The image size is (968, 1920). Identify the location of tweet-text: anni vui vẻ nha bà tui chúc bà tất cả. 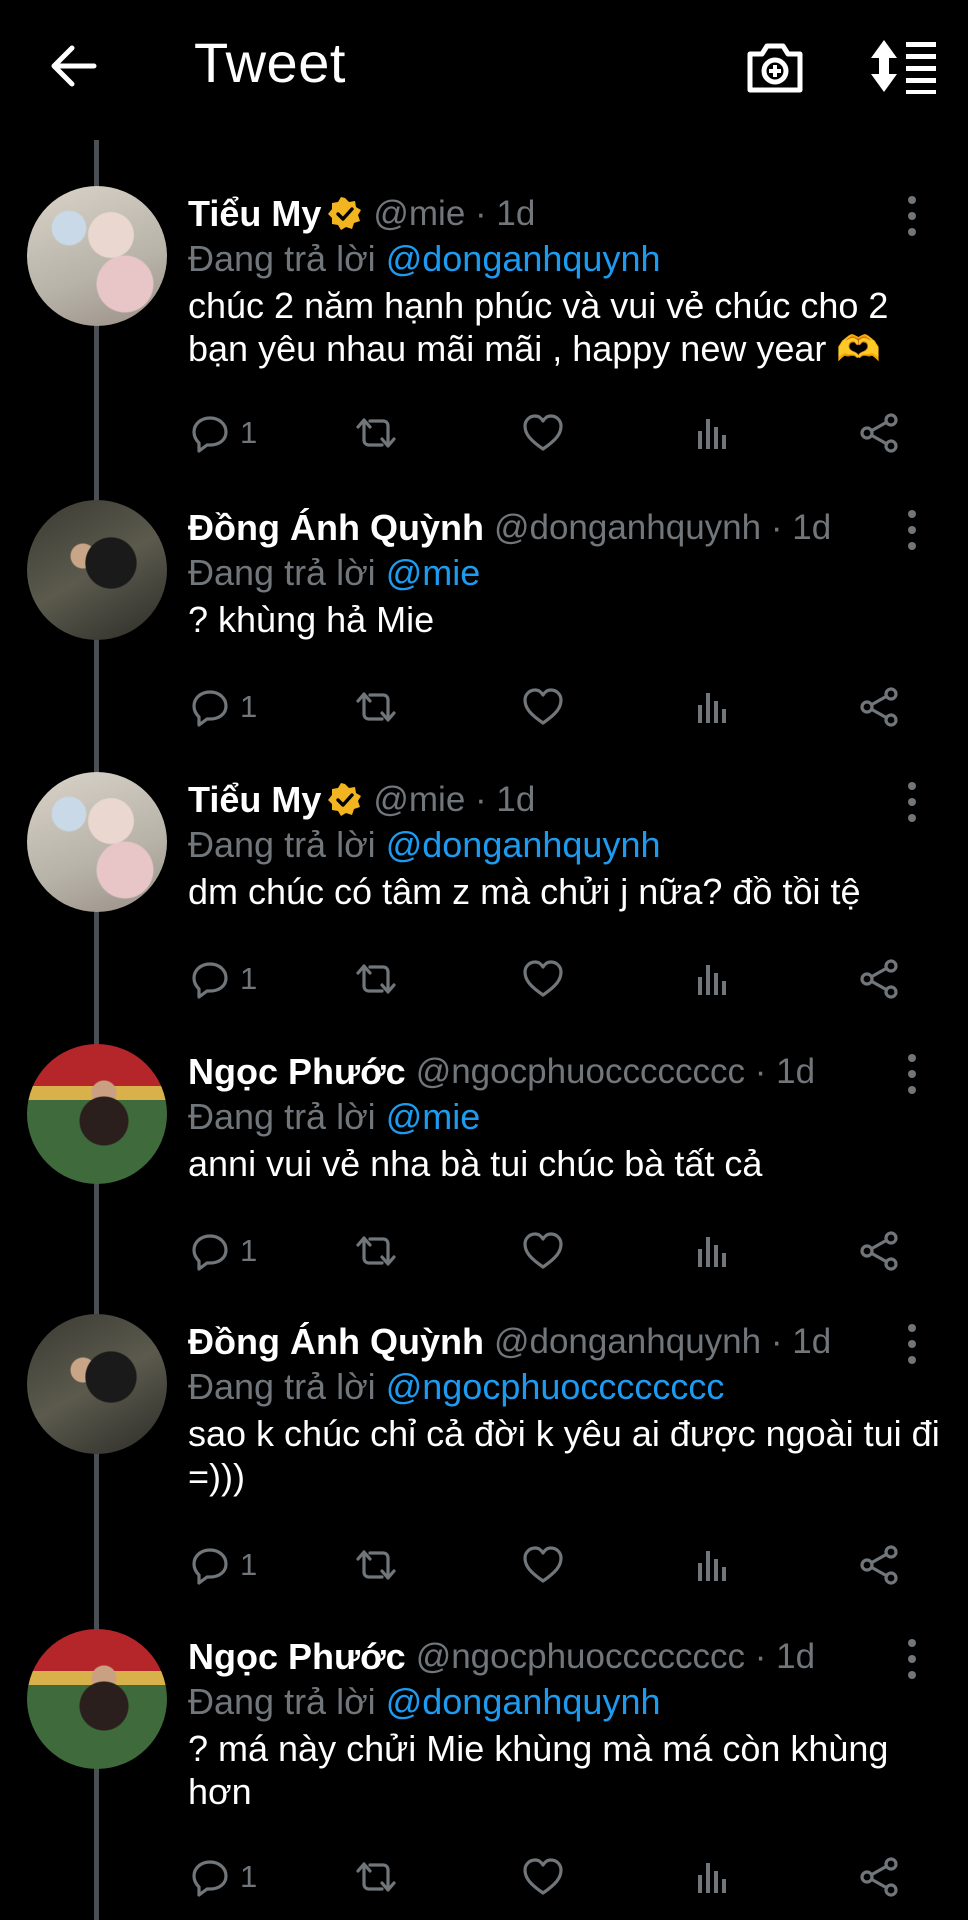
(475, 1163).